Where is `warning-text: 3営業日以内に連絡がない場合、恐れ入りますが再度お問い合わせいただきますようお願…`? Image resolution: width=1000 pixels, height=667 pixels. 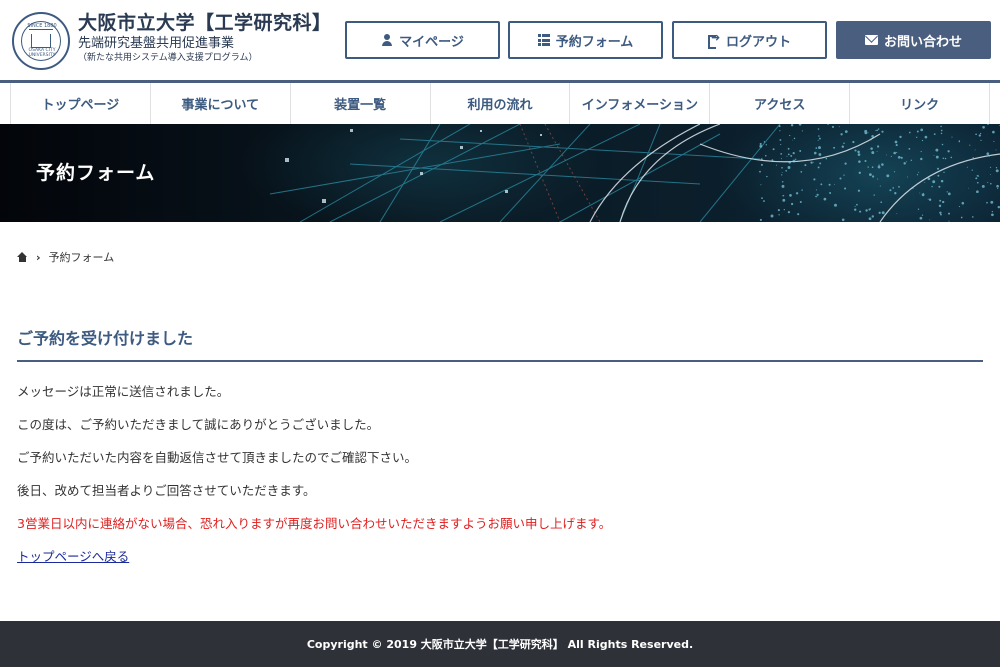 warning-text: 3営業日以内に連絡がない場合、恐れ入りますが再度お問い合わせいただきますようお願… is located at coordinates (314, 523).